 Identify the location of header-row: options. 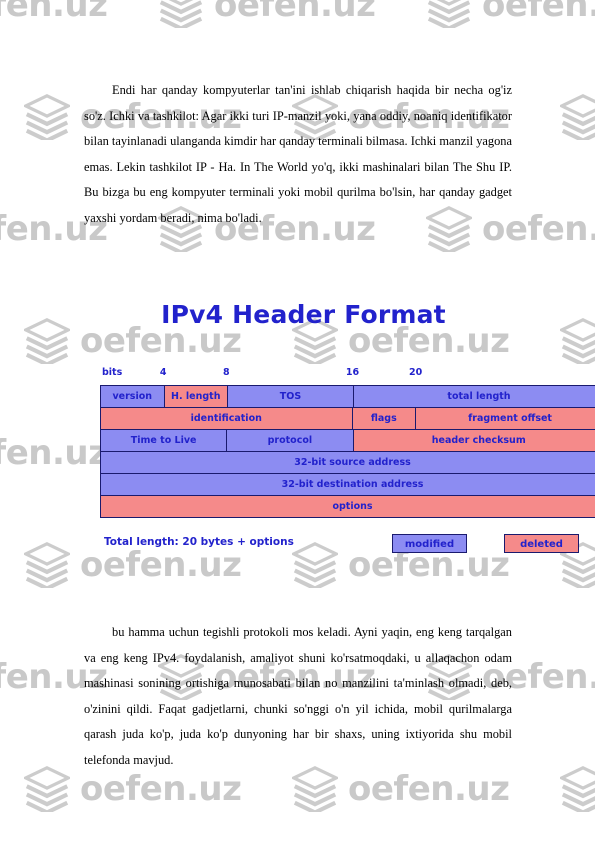
(347, 506).